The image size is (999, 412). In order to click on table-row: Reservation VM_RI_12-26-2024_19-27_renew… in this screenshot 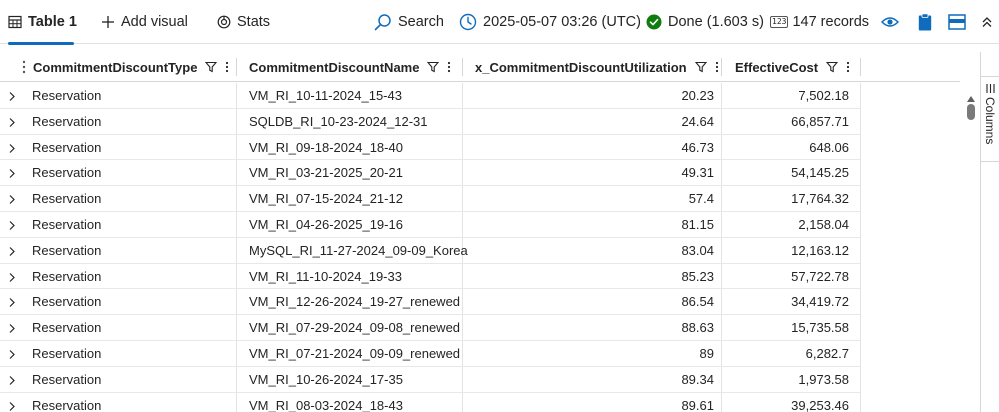, I will do `click(430, 302)`.